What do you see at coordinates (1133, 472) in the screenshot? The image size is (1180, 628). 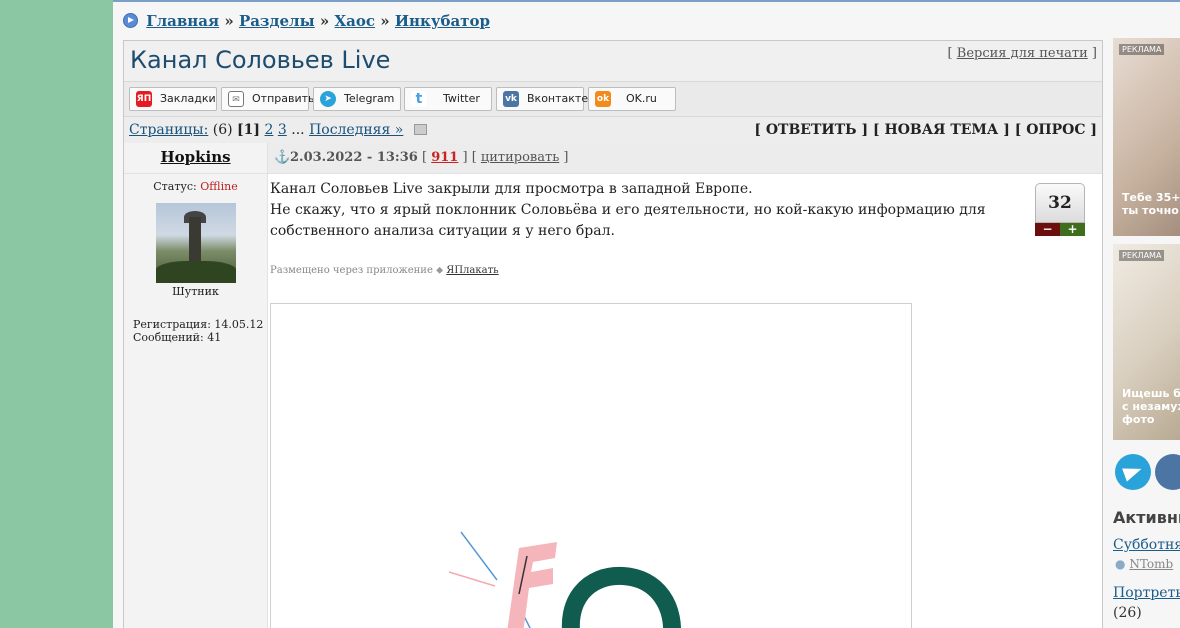 I see `telegram-icon` at bounding box center [1133, 472].